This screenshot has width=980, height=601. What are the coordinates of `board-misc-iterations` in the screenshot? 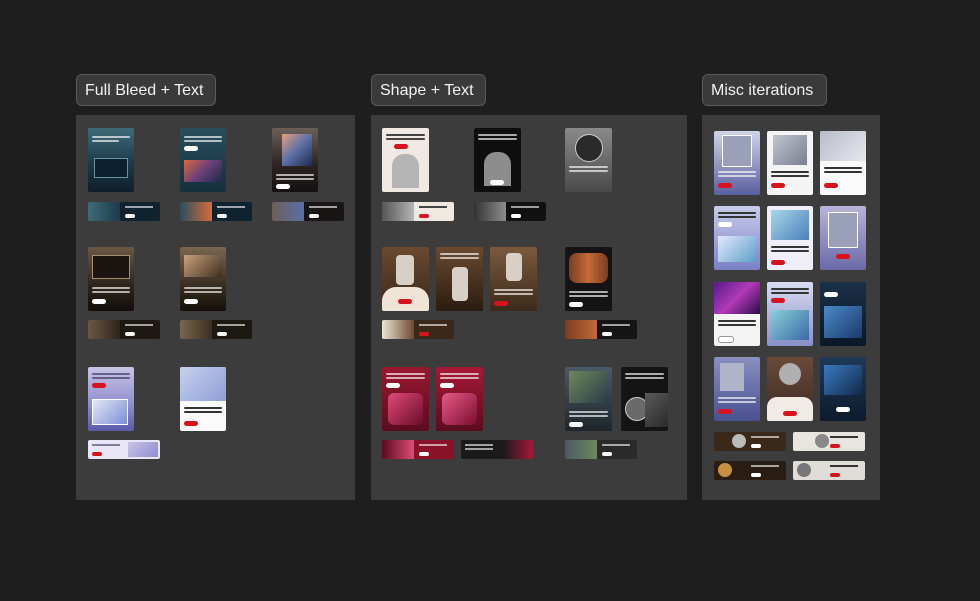 It's located at (791, 307).